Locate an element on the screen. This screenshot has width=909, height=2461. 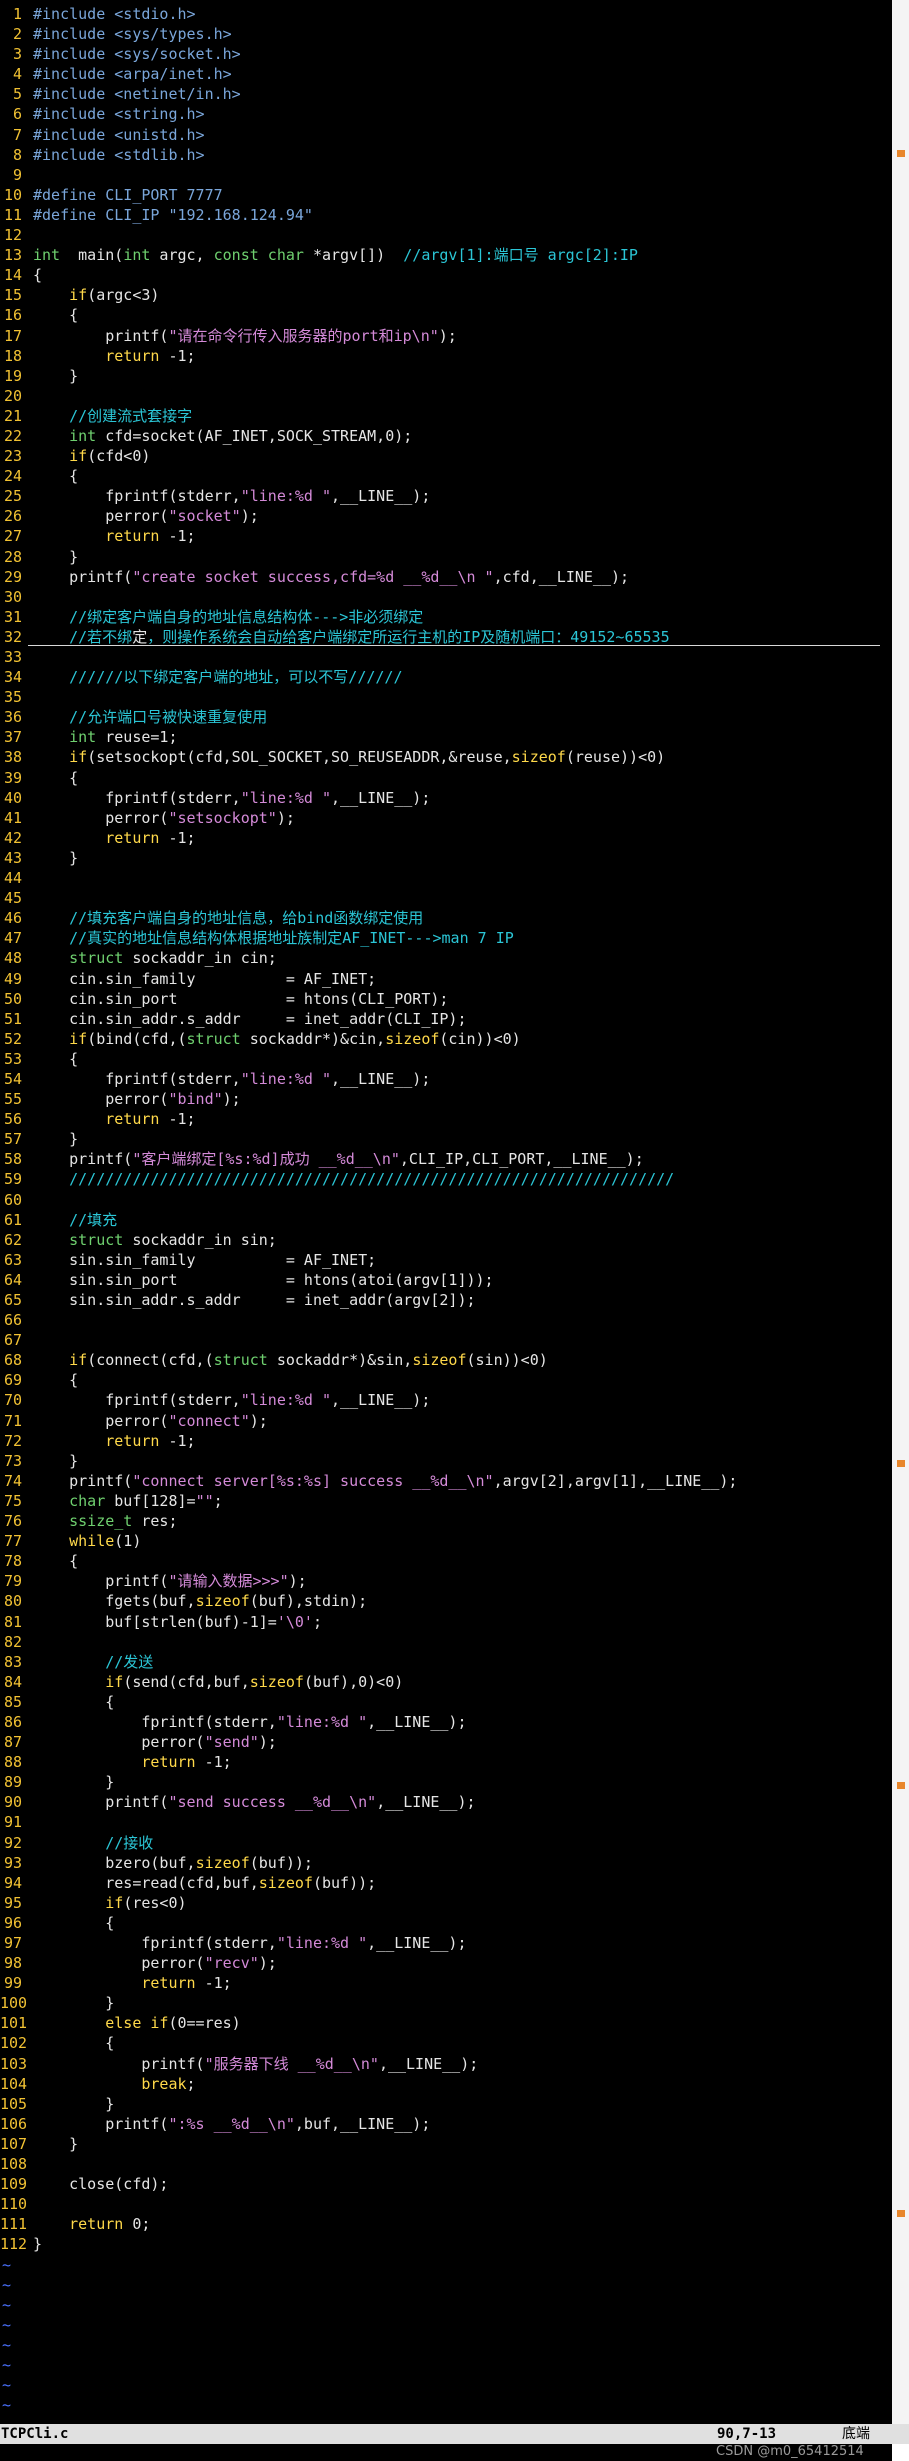
code-line: 72 return -1; is located at coordinates (446, 1441).